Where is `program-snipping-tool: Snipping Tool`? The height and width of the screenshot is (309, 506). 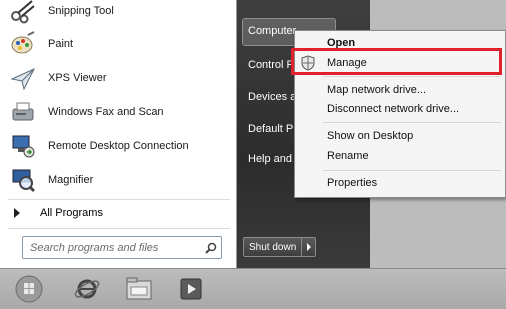 program-snipping-tool: Snipping Tool is located at coordinates (119, 13).